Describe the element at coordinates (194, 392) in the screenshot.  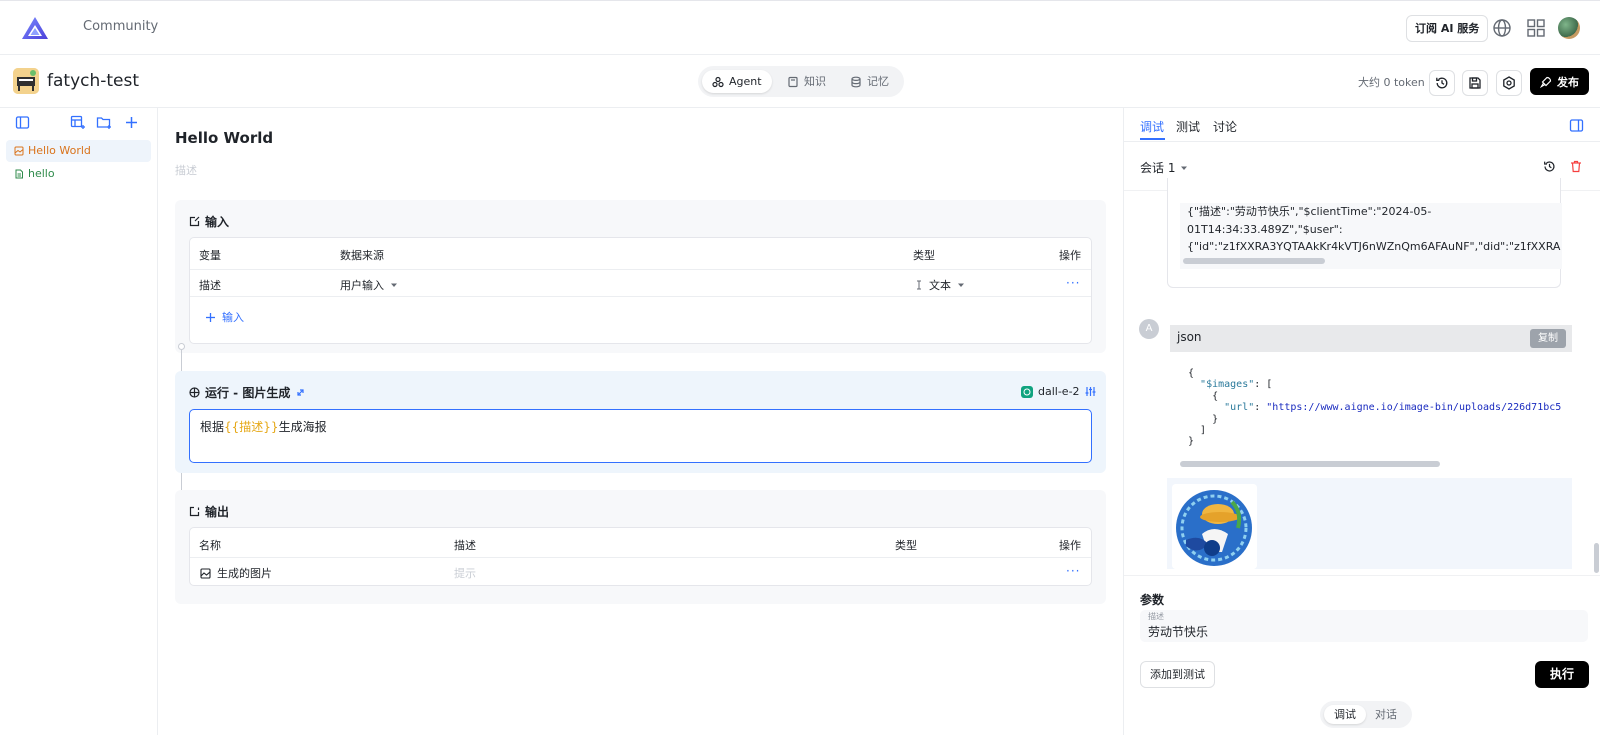
I see `run-icon` at that location.